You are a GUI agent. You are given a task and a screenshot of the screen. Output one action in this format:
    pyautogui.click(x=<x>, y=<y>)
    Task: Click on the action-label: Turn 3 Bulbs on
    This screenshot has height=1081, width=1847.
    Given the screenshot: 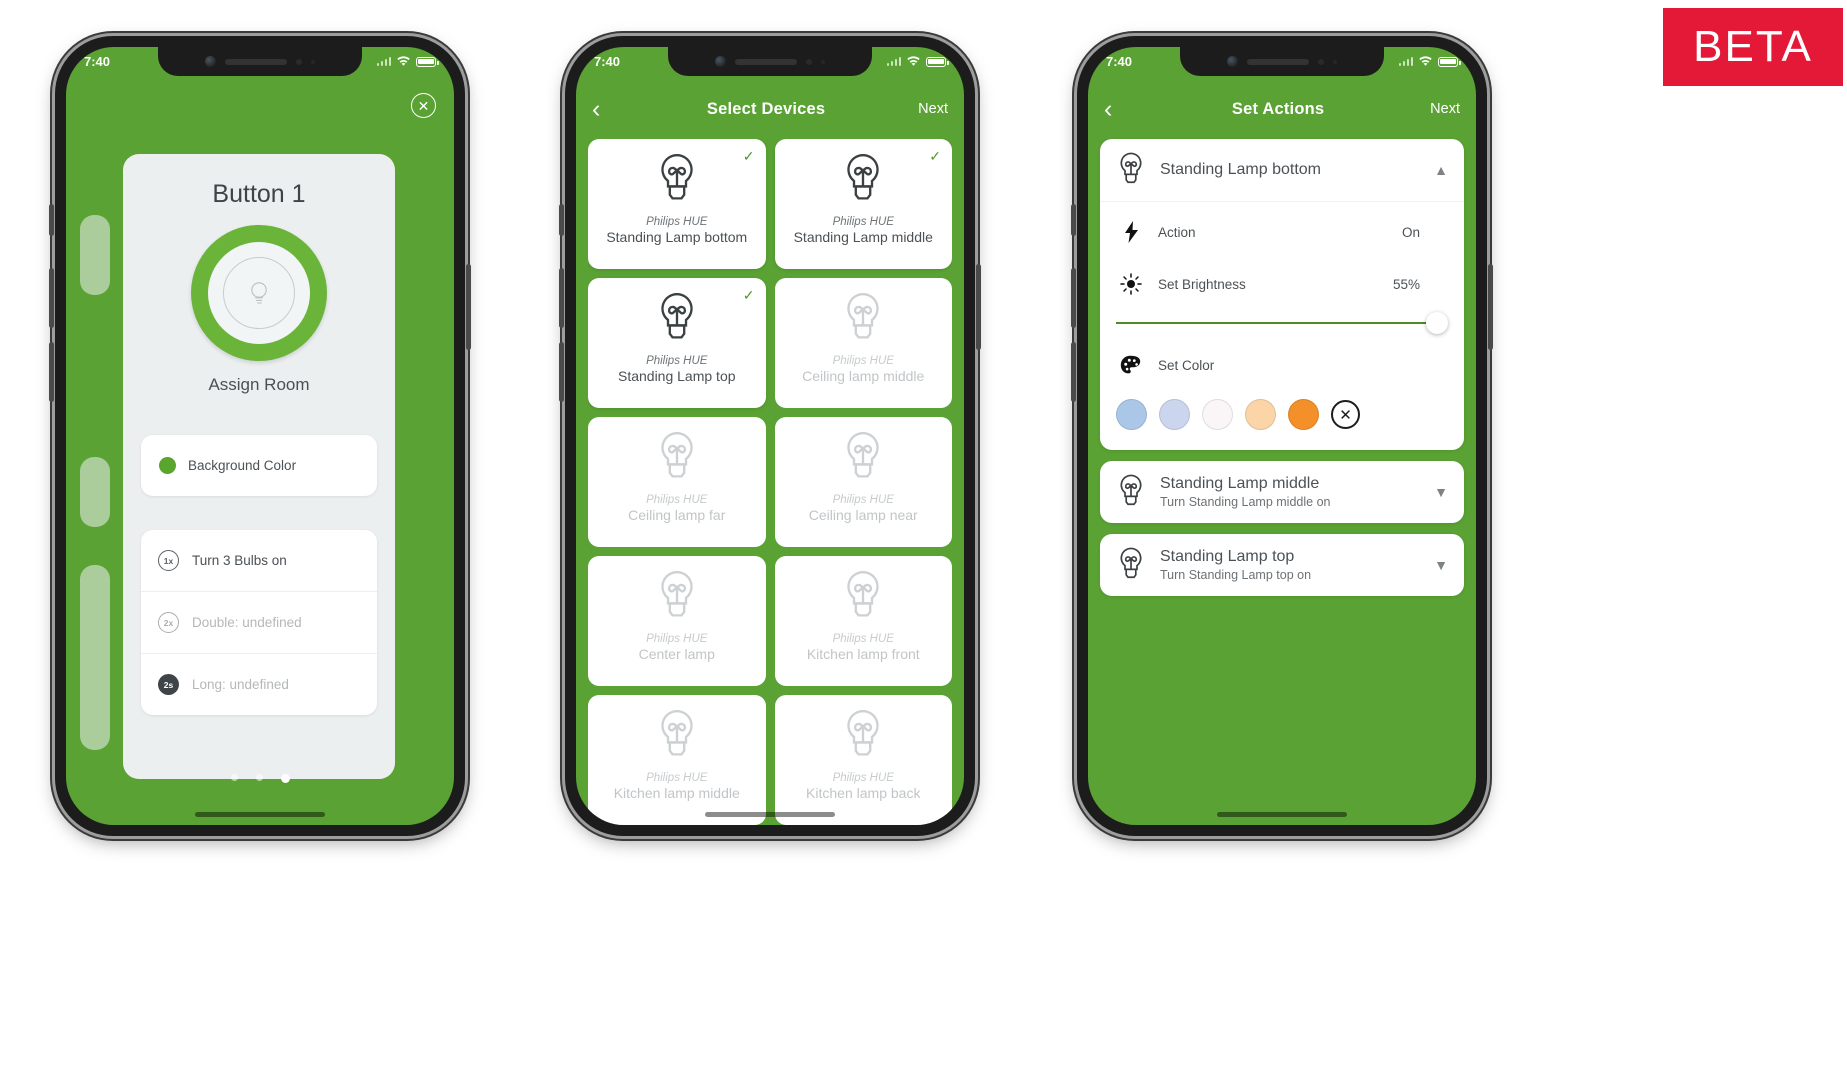 What is the action you would take?
    pyautogui.click(x=239, y=560)
    